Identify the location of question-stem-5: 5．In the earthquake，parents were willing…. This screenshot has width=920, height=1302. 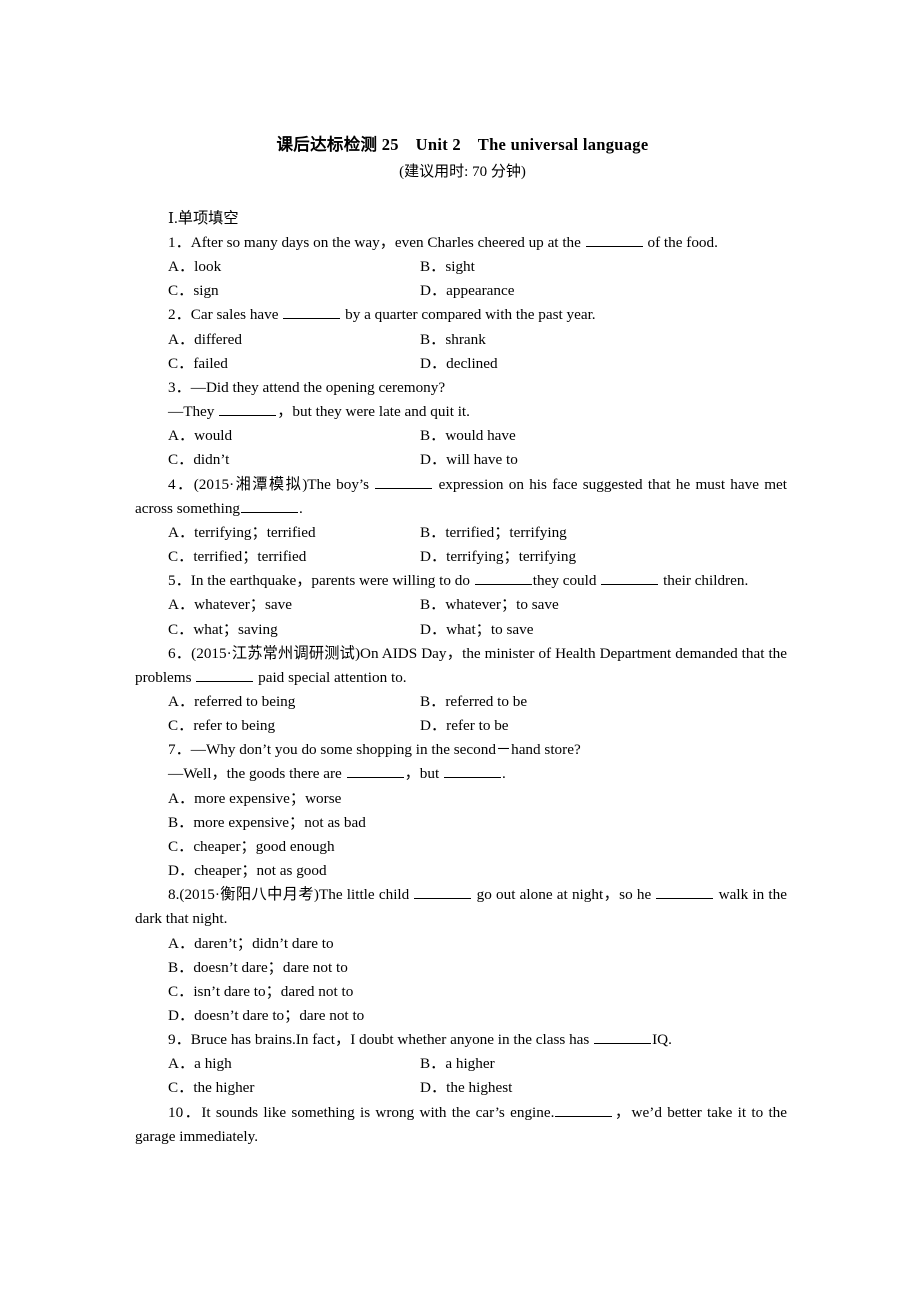
(461, 581).